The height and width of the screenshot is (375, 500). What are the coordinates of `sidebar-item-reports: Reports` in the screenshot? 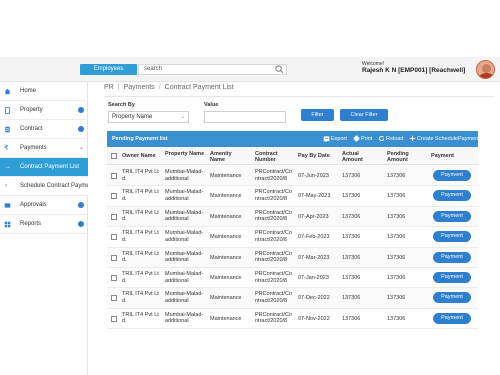 It's located at (44, 224).